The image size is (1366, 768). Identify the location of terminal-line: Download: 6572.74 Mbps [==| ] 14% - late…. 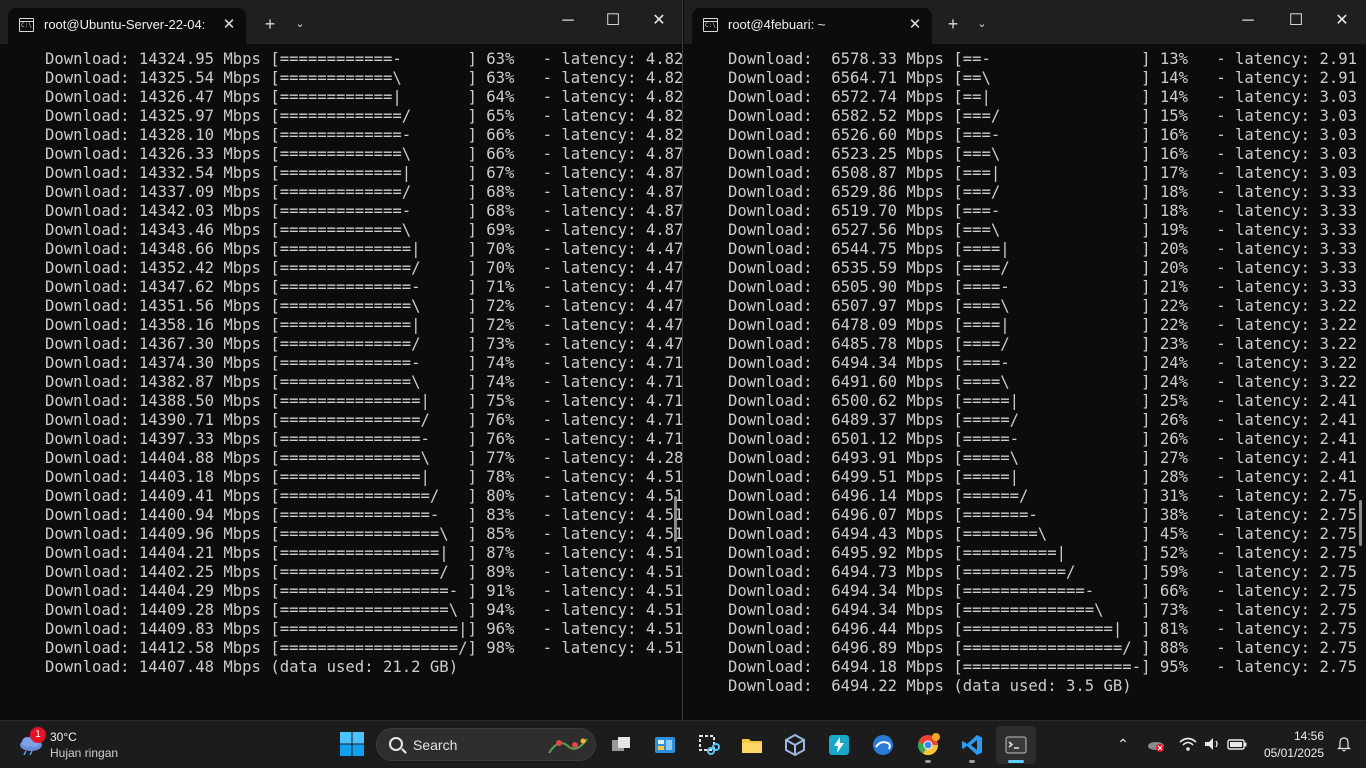
(1043, 97).